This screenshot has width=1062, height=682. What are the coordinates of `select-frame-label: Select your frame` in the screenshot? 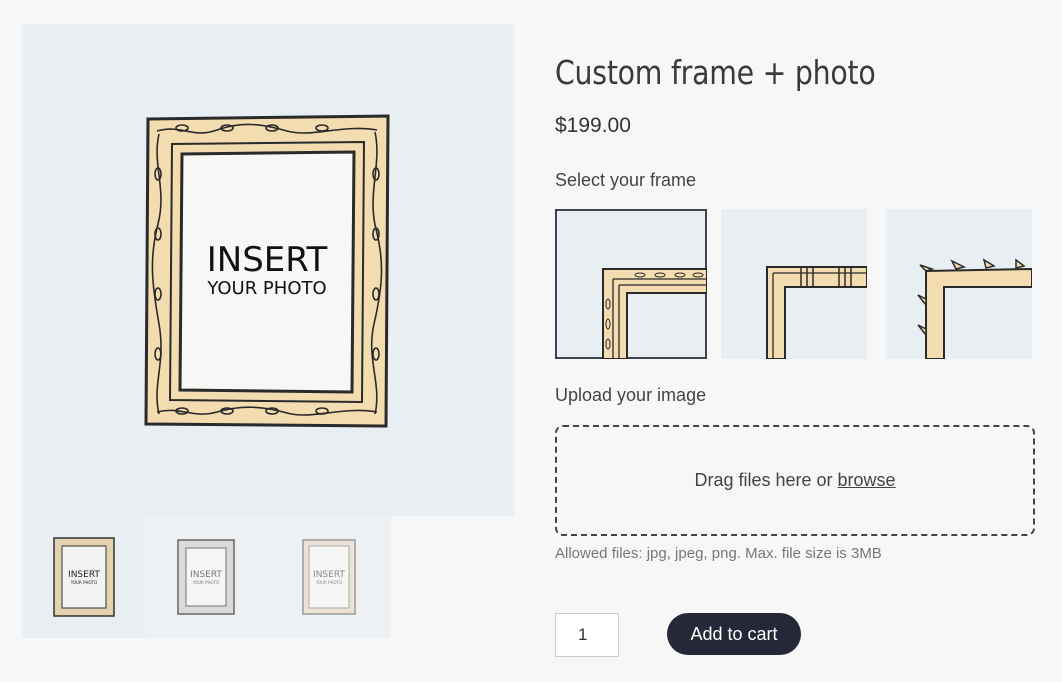 It's located at (626, 180).